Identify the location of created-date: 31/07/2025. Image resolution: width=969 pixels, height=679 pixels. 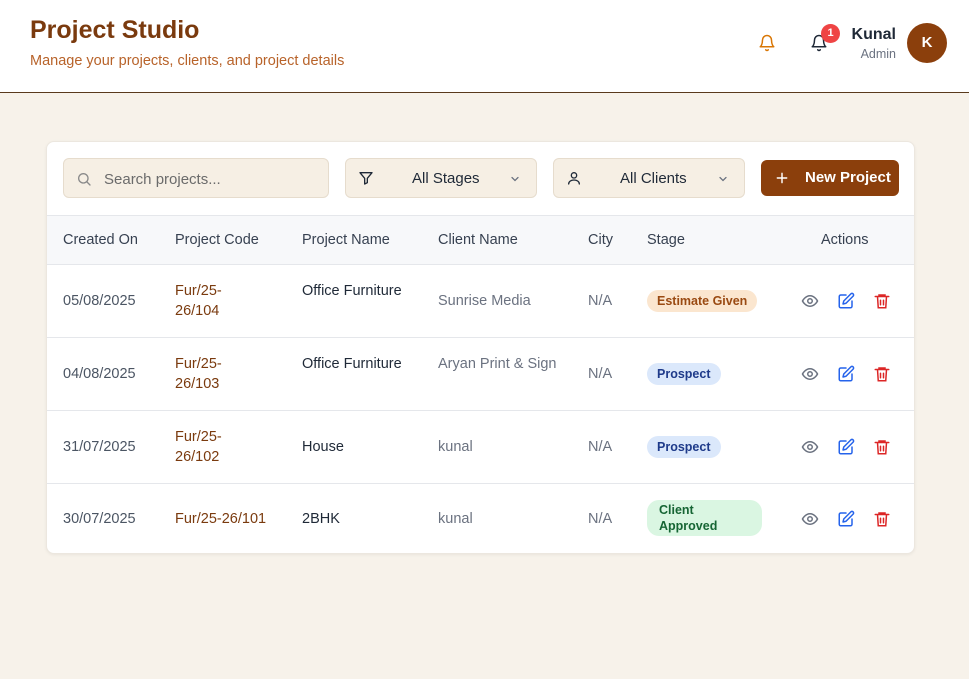
(99, 447).